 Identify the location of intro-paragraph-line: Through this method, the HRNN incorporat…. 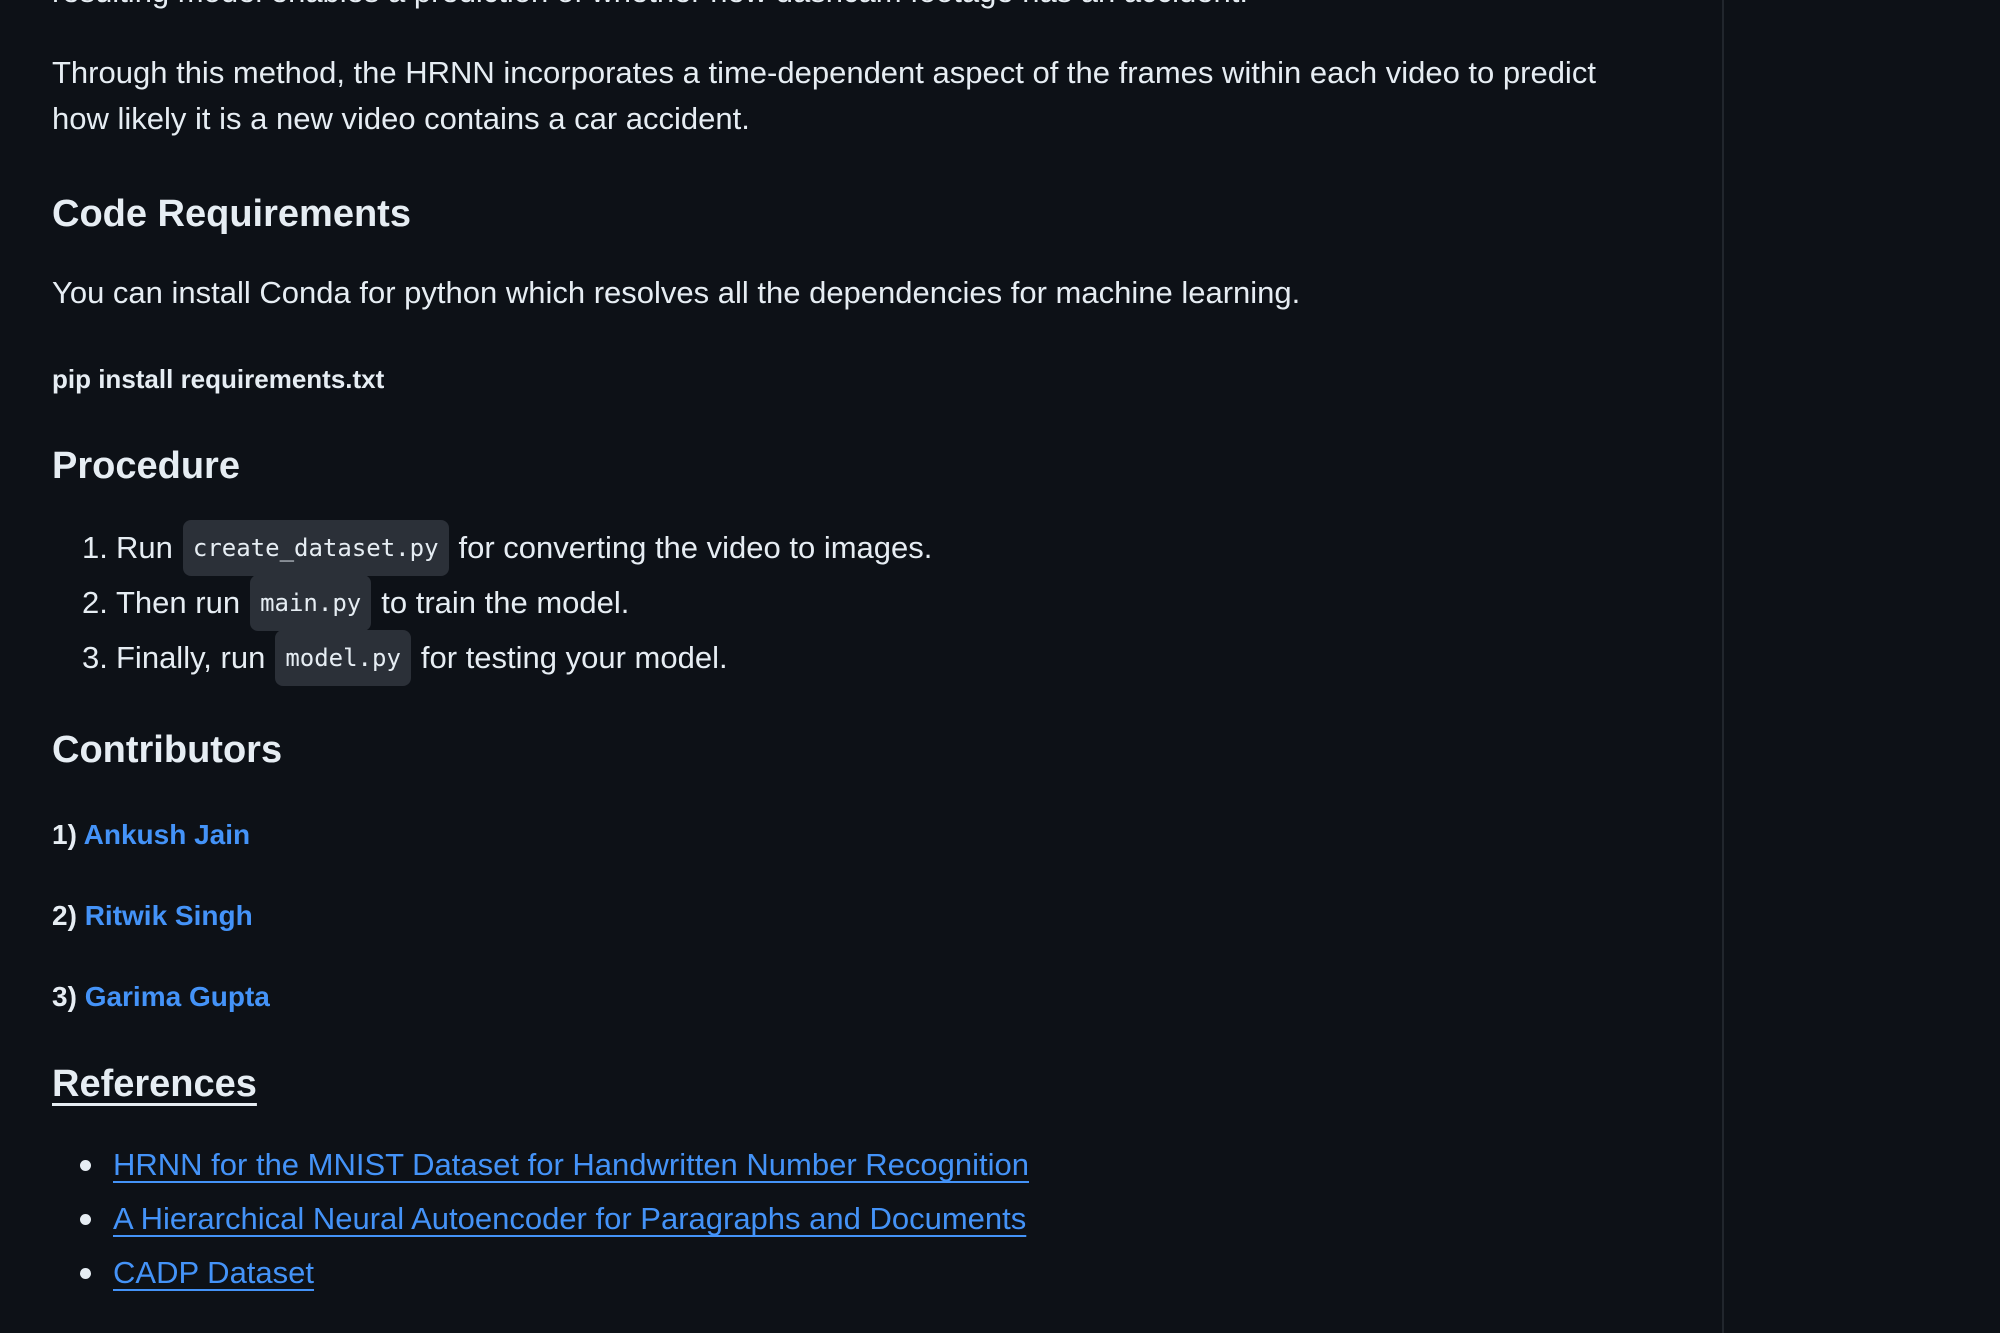
(824, 72).